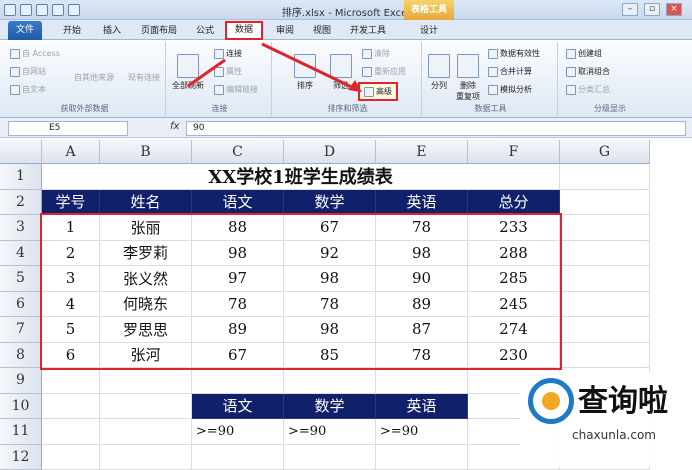 Image resolution: width=692 pixels, height=470 pixels. I want to click on row-header: 6, so click(21, 305).